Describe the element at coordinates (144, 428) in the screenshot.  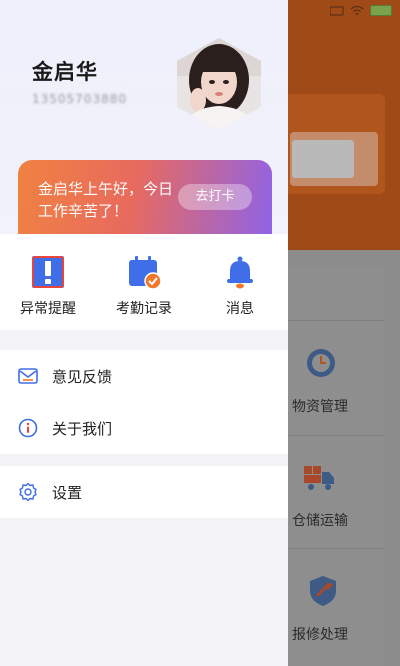
I see `menu-item-about: 关于我们` at that location.